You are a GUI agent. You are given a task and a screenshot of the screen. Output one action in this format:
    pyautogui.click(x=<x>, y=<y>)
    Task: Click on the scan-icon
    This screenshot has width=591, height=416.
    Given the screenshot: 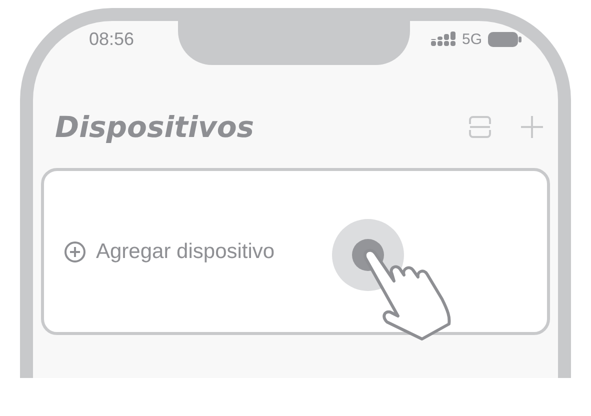 What is the action you would take?
    pyautogui.click(x=480, y=127)
    